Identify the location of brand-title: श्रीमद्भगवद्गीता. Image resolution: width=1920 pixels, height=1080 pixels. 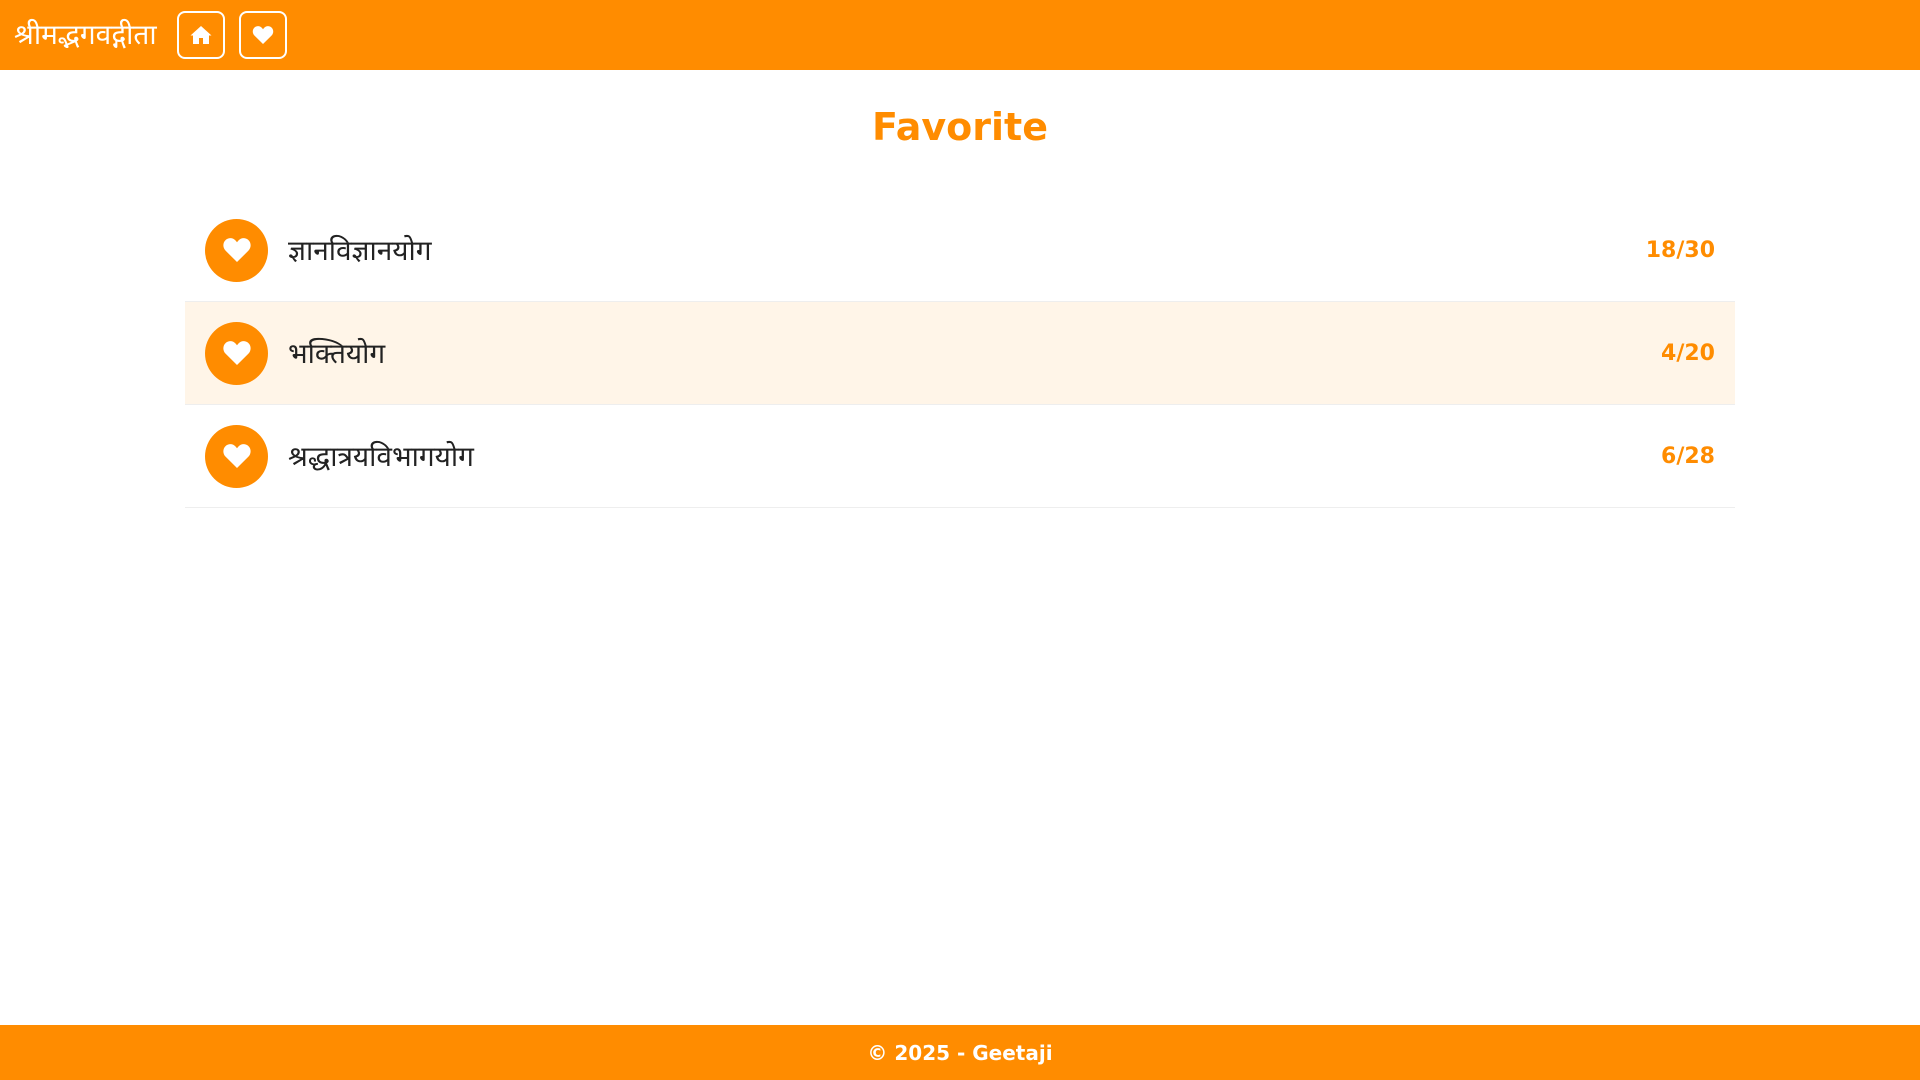
(85, 35).